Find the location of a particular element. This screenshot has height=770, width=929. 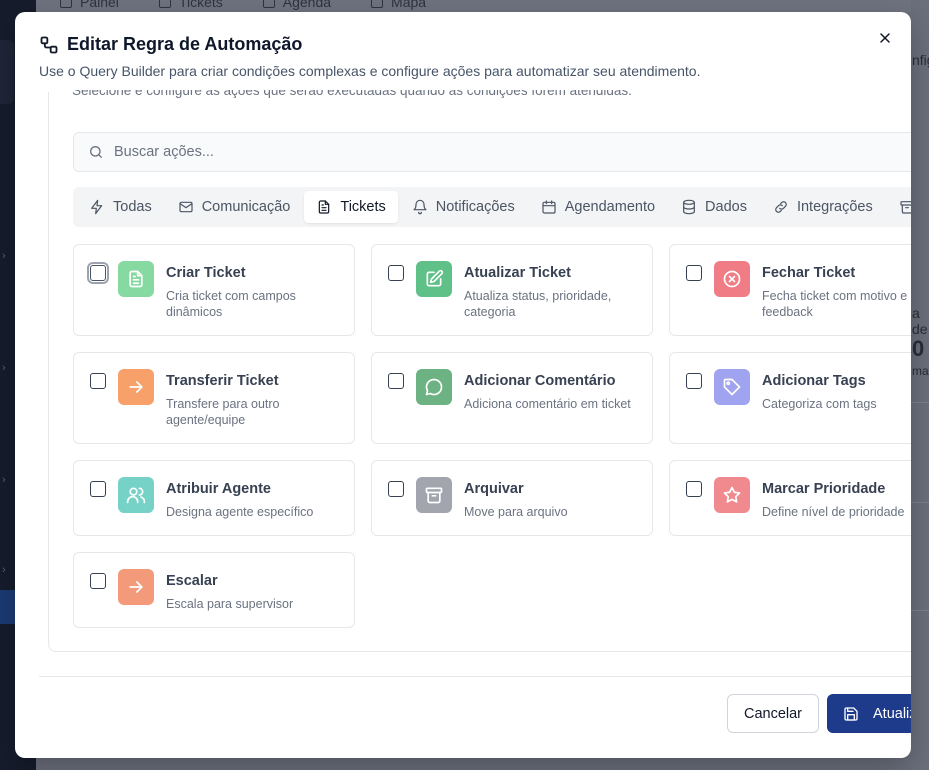

workflow-icon is located at coordinates (49, 45).